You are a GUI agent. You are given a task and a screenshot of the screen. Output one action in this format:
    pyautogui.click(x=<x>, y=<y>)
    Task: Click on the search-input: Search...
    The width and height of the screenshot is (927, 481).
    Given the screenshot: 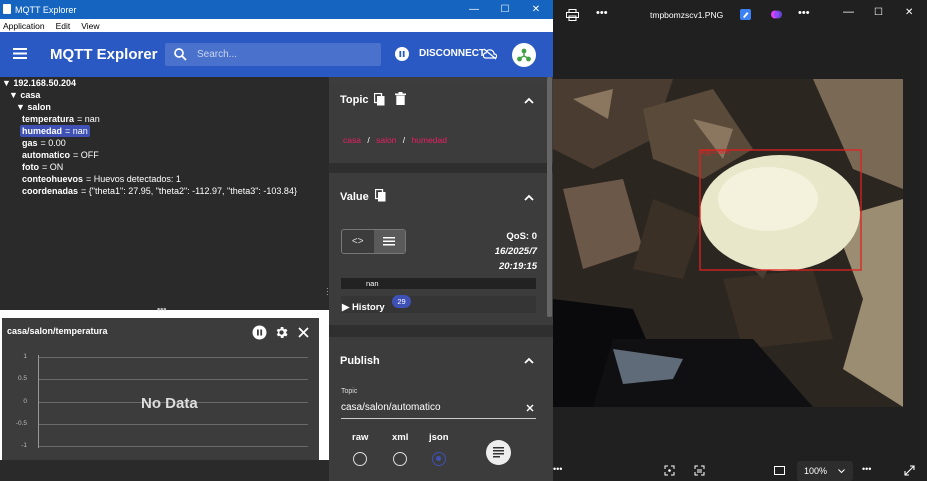 What is the action you would take?
    pyautogui.click(x=217, y=54)
    